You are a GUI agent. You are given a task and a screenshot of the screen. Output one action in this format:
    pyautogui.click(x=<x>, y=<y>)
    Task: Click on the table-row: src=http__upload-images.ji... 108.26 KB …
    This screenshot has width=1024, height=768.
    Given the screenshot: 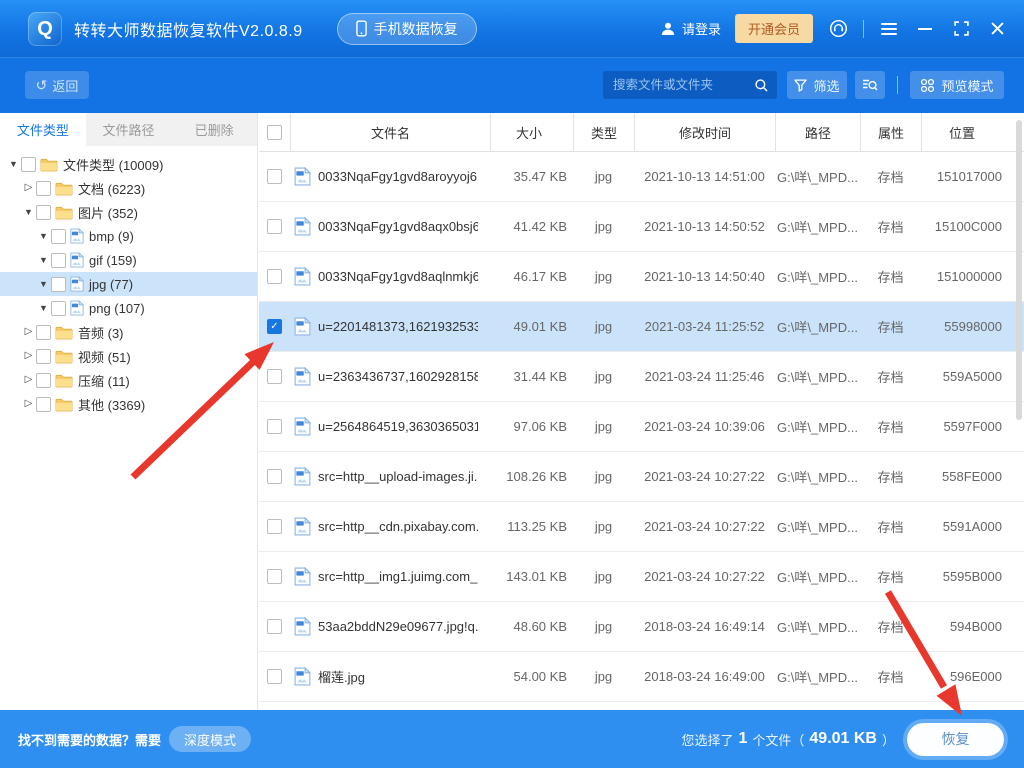 What is the action you would take?
    pyautogui.click(x=641, y=477)
    